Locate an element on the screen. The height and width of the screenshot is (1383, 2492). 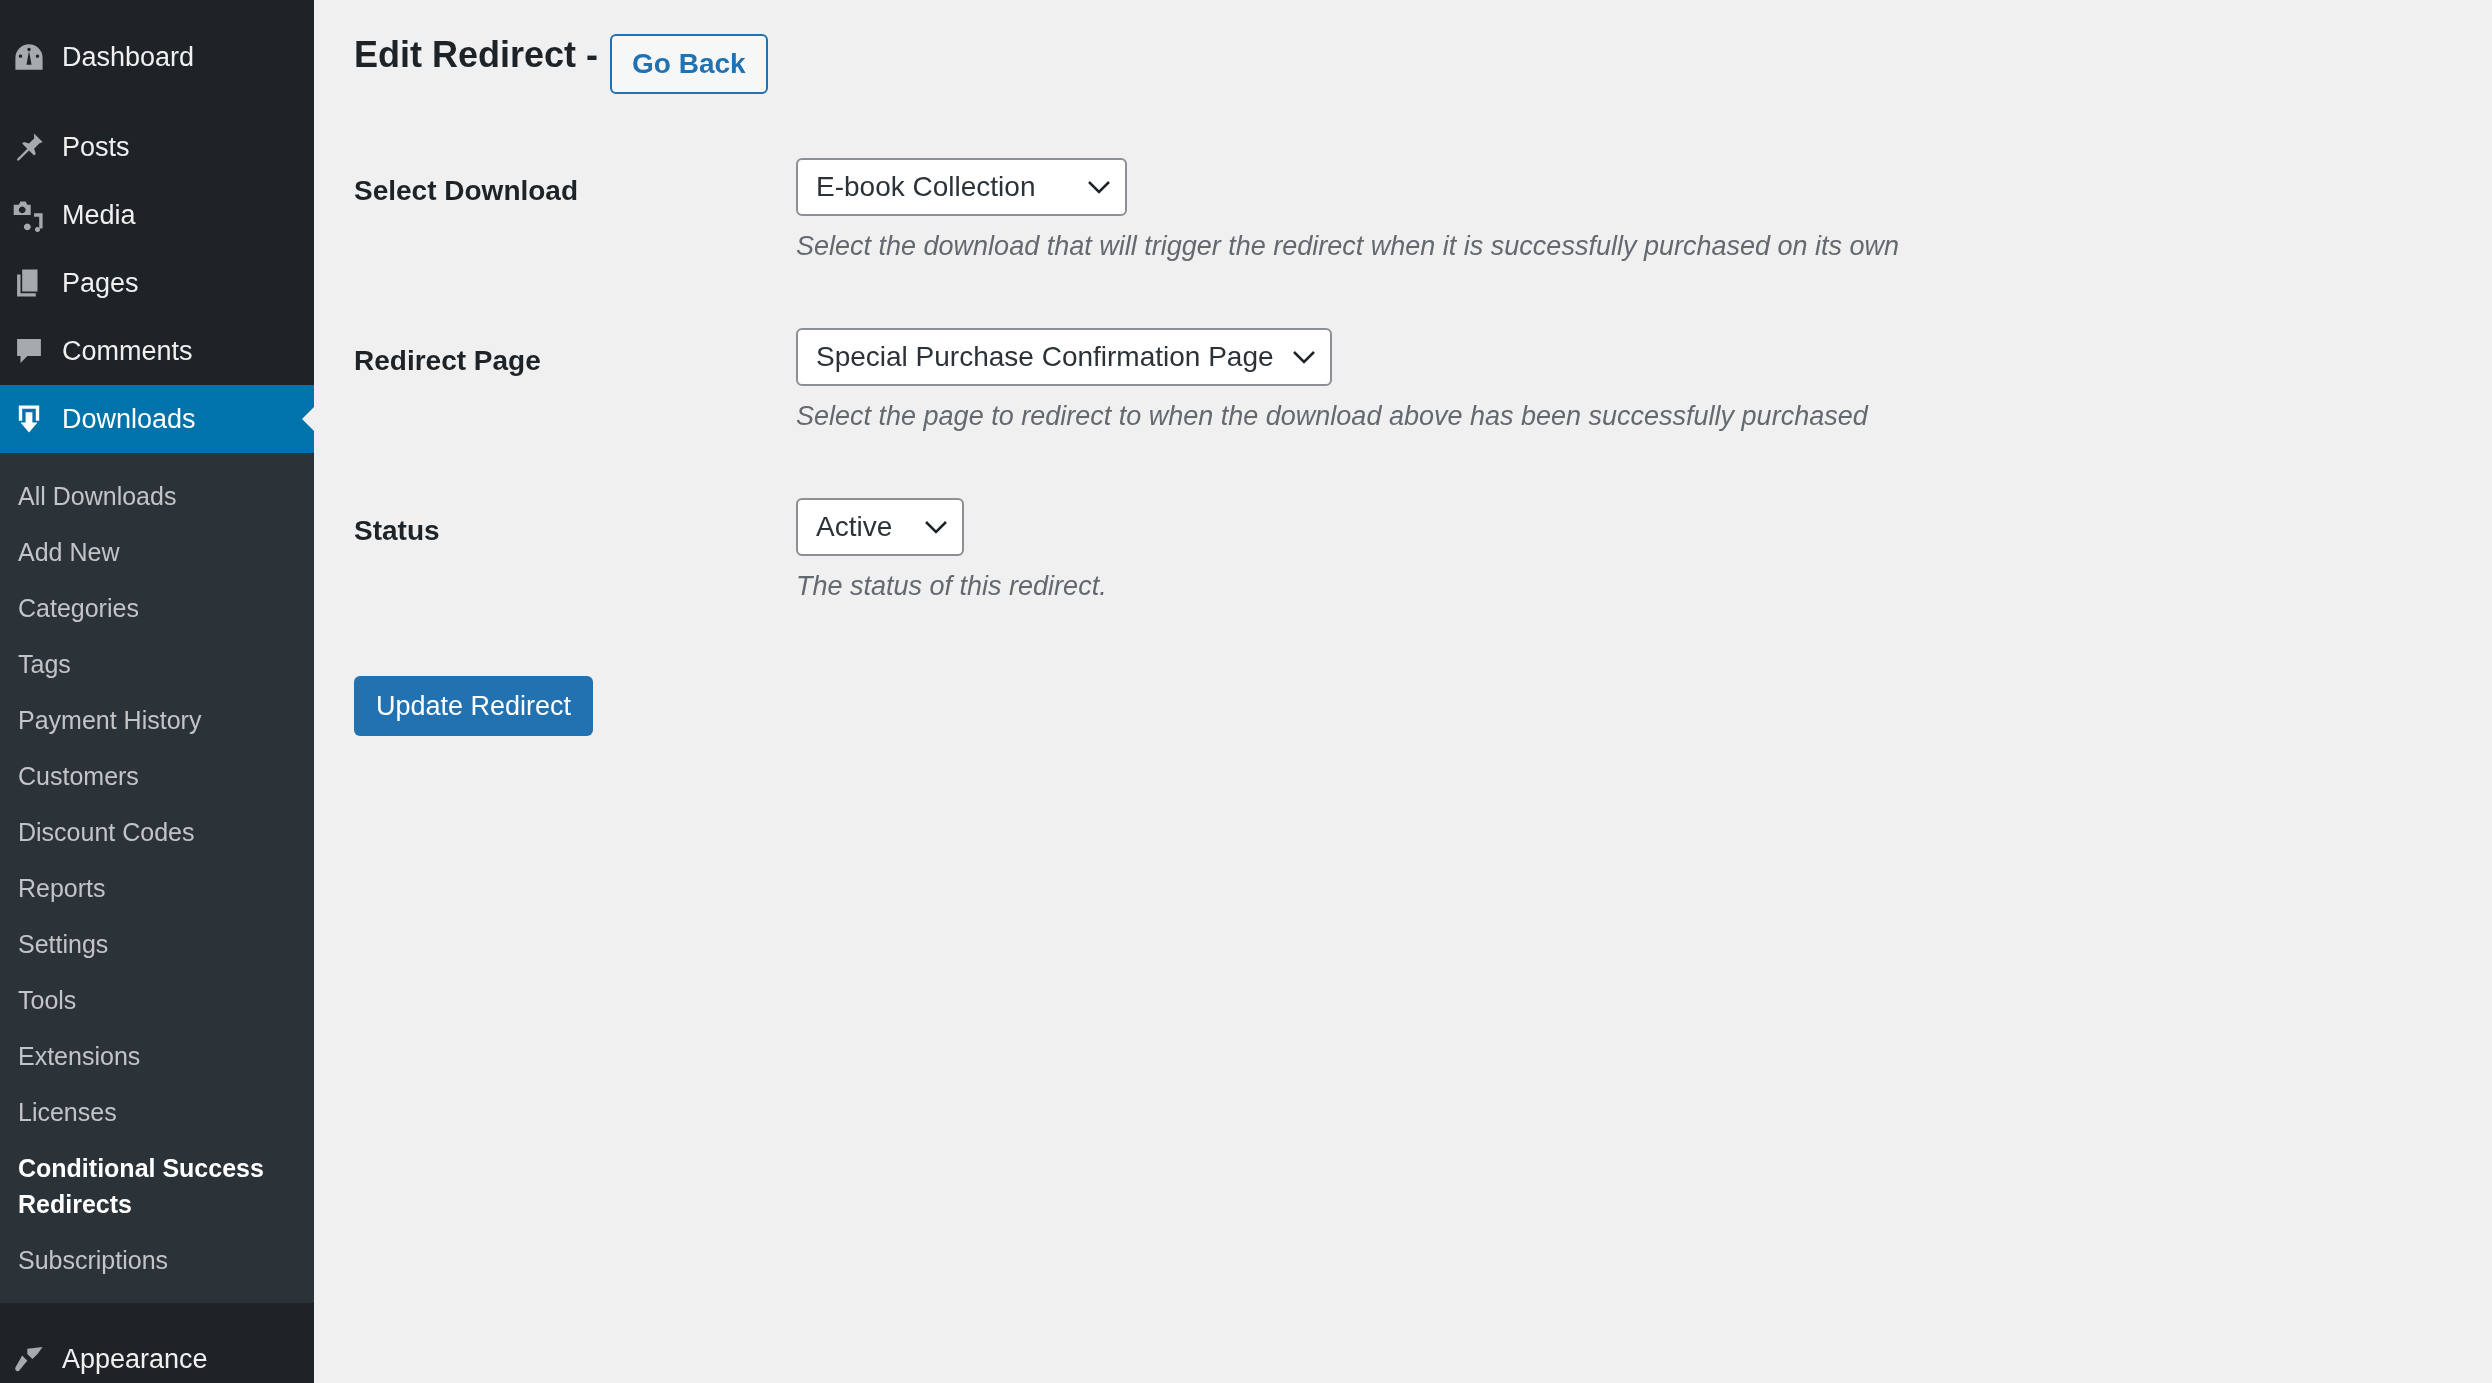
menu-item: Media is located at coordinates (157, 215).